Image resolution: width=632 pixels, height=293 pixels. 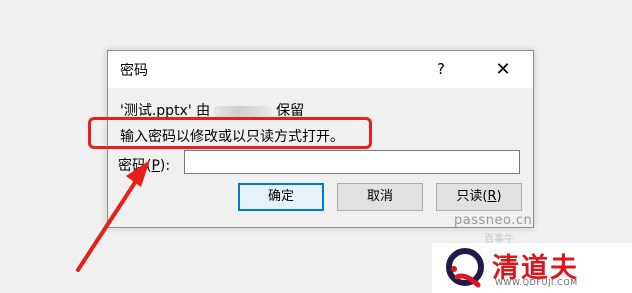 I want to click on watermark-site: passneo.cn, so click(x=493, y=220).